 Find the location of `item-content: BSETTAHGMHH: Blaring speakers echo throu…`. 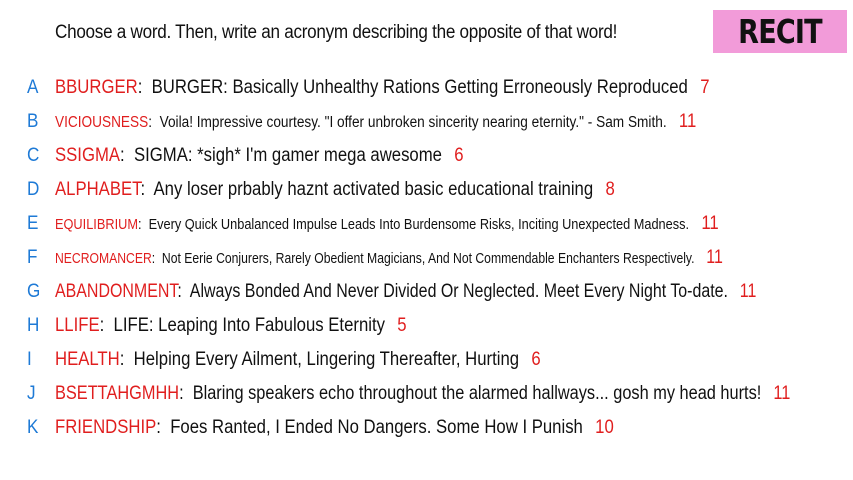

item-content: BSETTAHGMHH: Blaring speakers echo throu… is located at coordinates (423, 393).